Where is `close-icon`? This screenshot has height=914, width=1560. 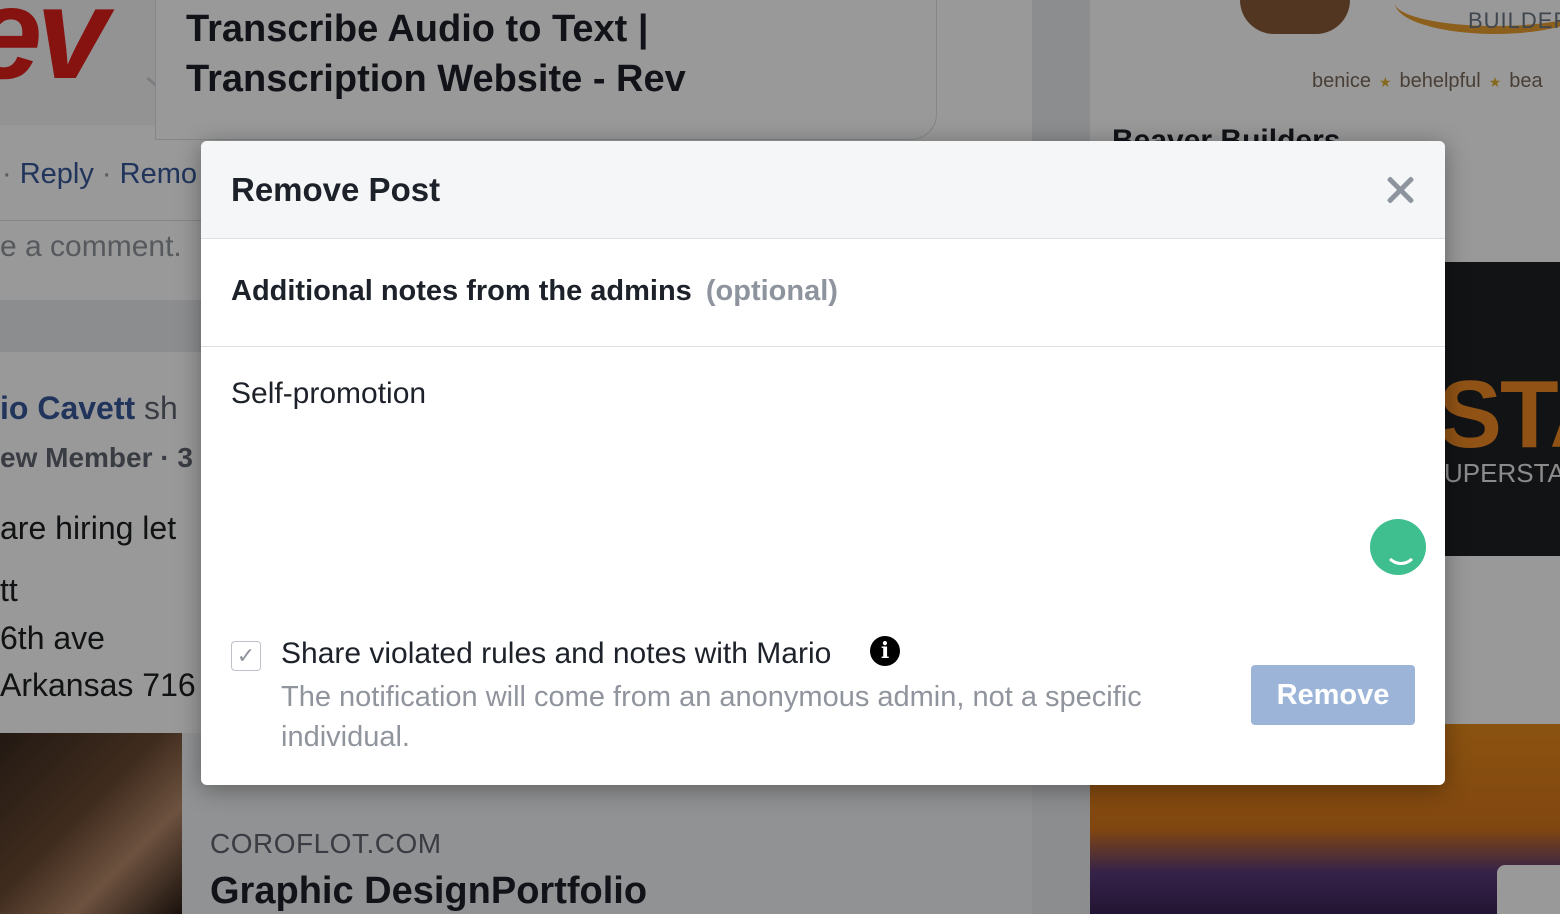 close-icon is located at coordinates (1400, 190).